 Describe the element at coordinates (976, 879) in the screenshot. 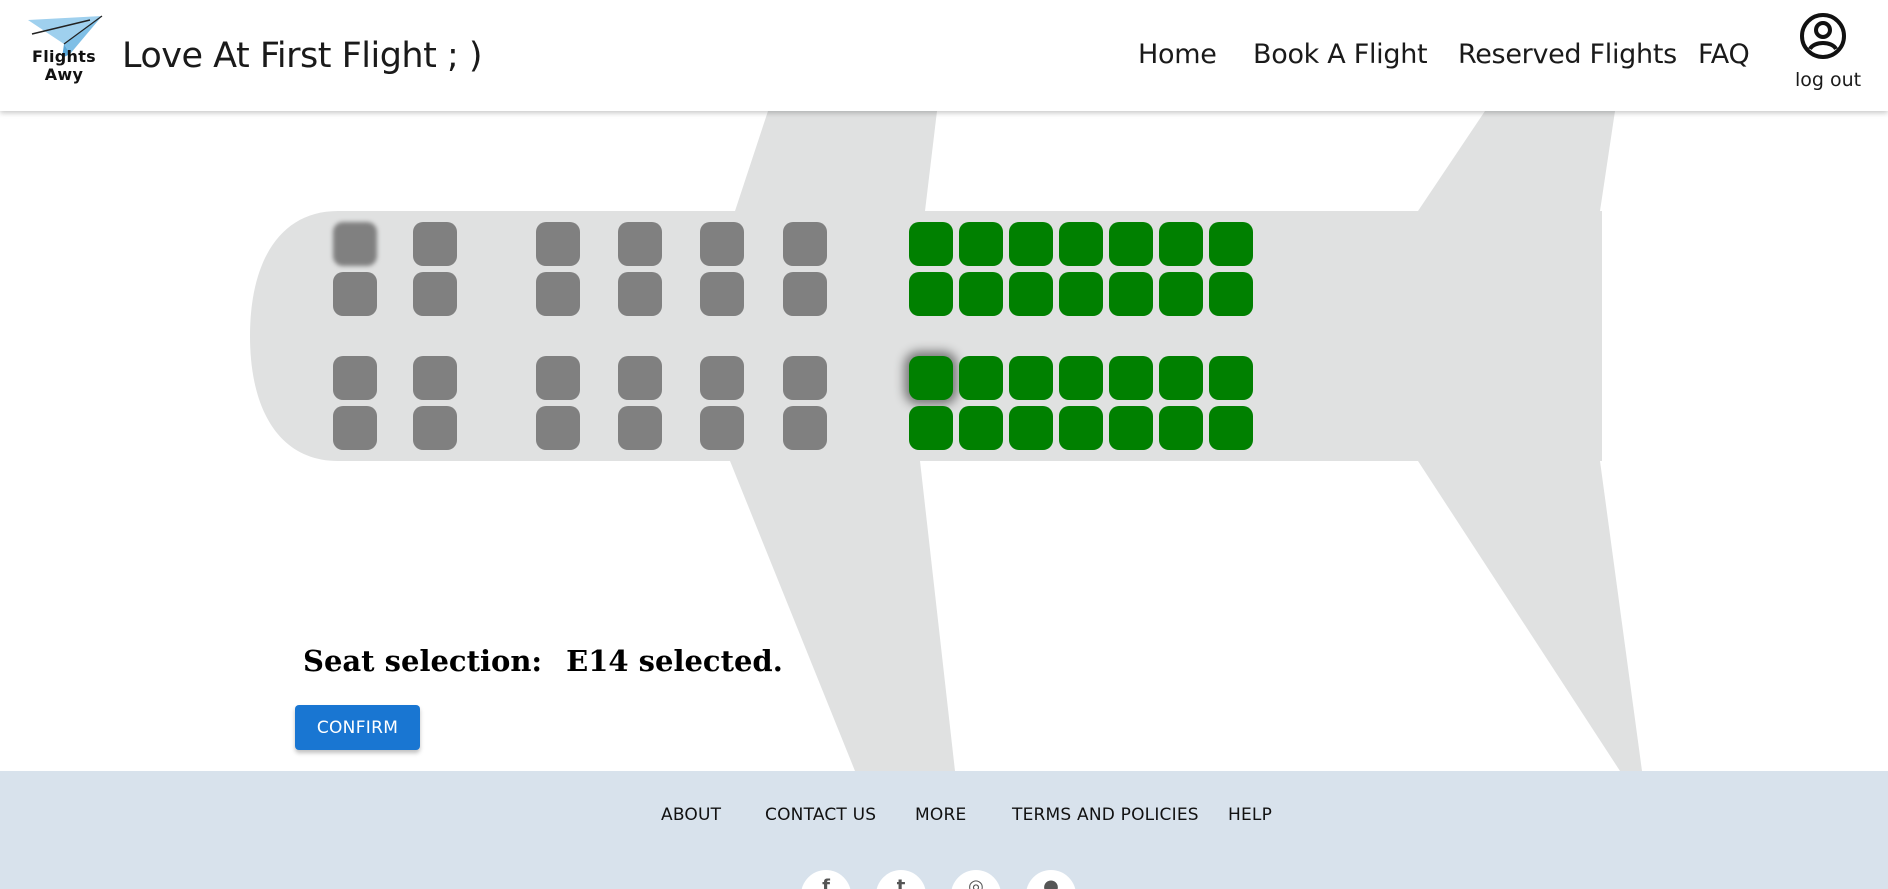

I see `instagram-icon: ◎` at that location.